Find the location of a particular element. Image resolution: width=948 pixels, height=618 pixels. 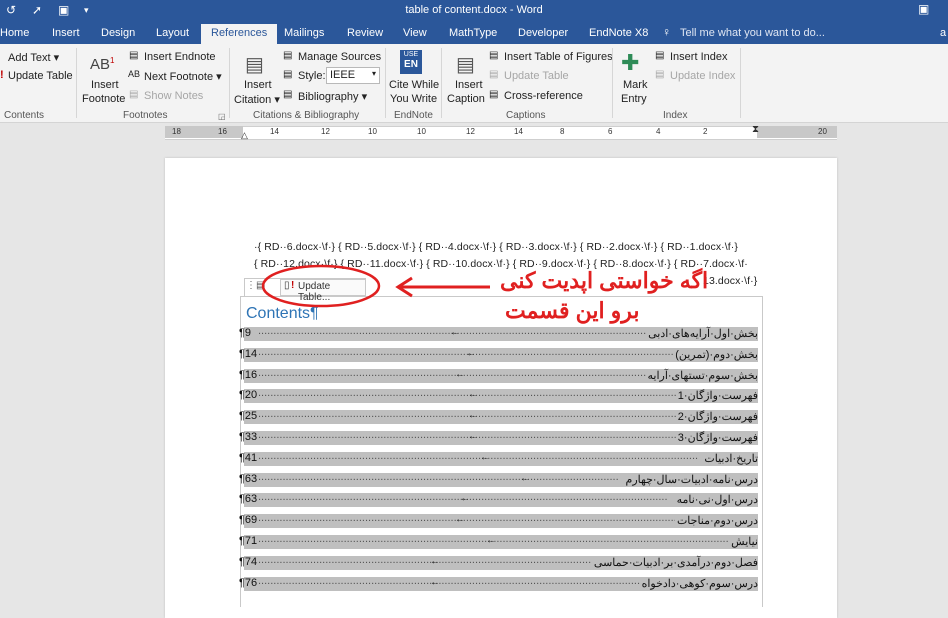

annotation-text-line-2: برو این قسمت is located at coordinates (572, 310).